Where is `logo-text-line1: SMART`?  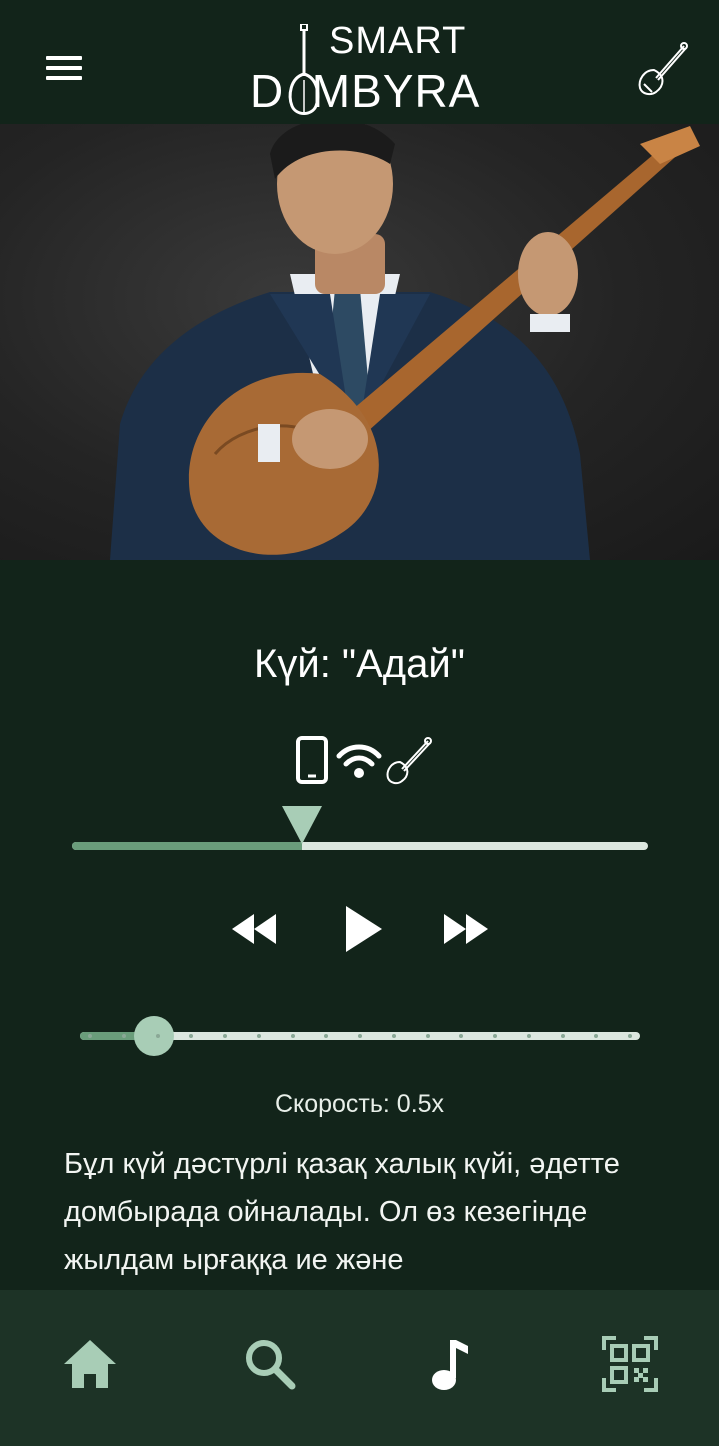
logo-text-line1: SMART is located at coordinates (398, 41).